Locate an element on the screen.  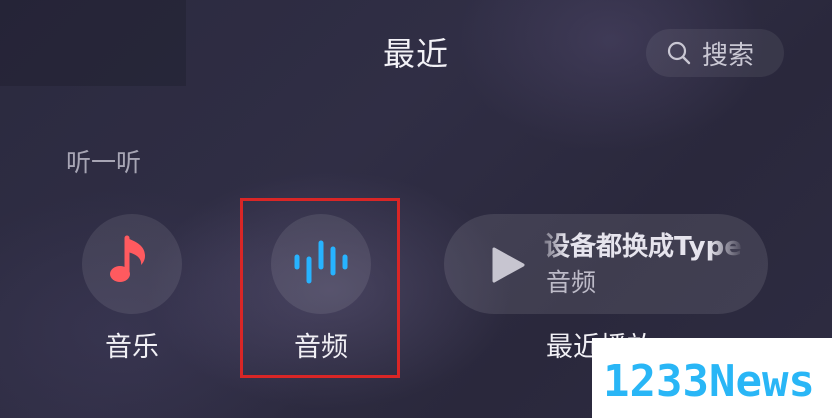
recent-track-type: 音频 is located at coordinates (571, 282).